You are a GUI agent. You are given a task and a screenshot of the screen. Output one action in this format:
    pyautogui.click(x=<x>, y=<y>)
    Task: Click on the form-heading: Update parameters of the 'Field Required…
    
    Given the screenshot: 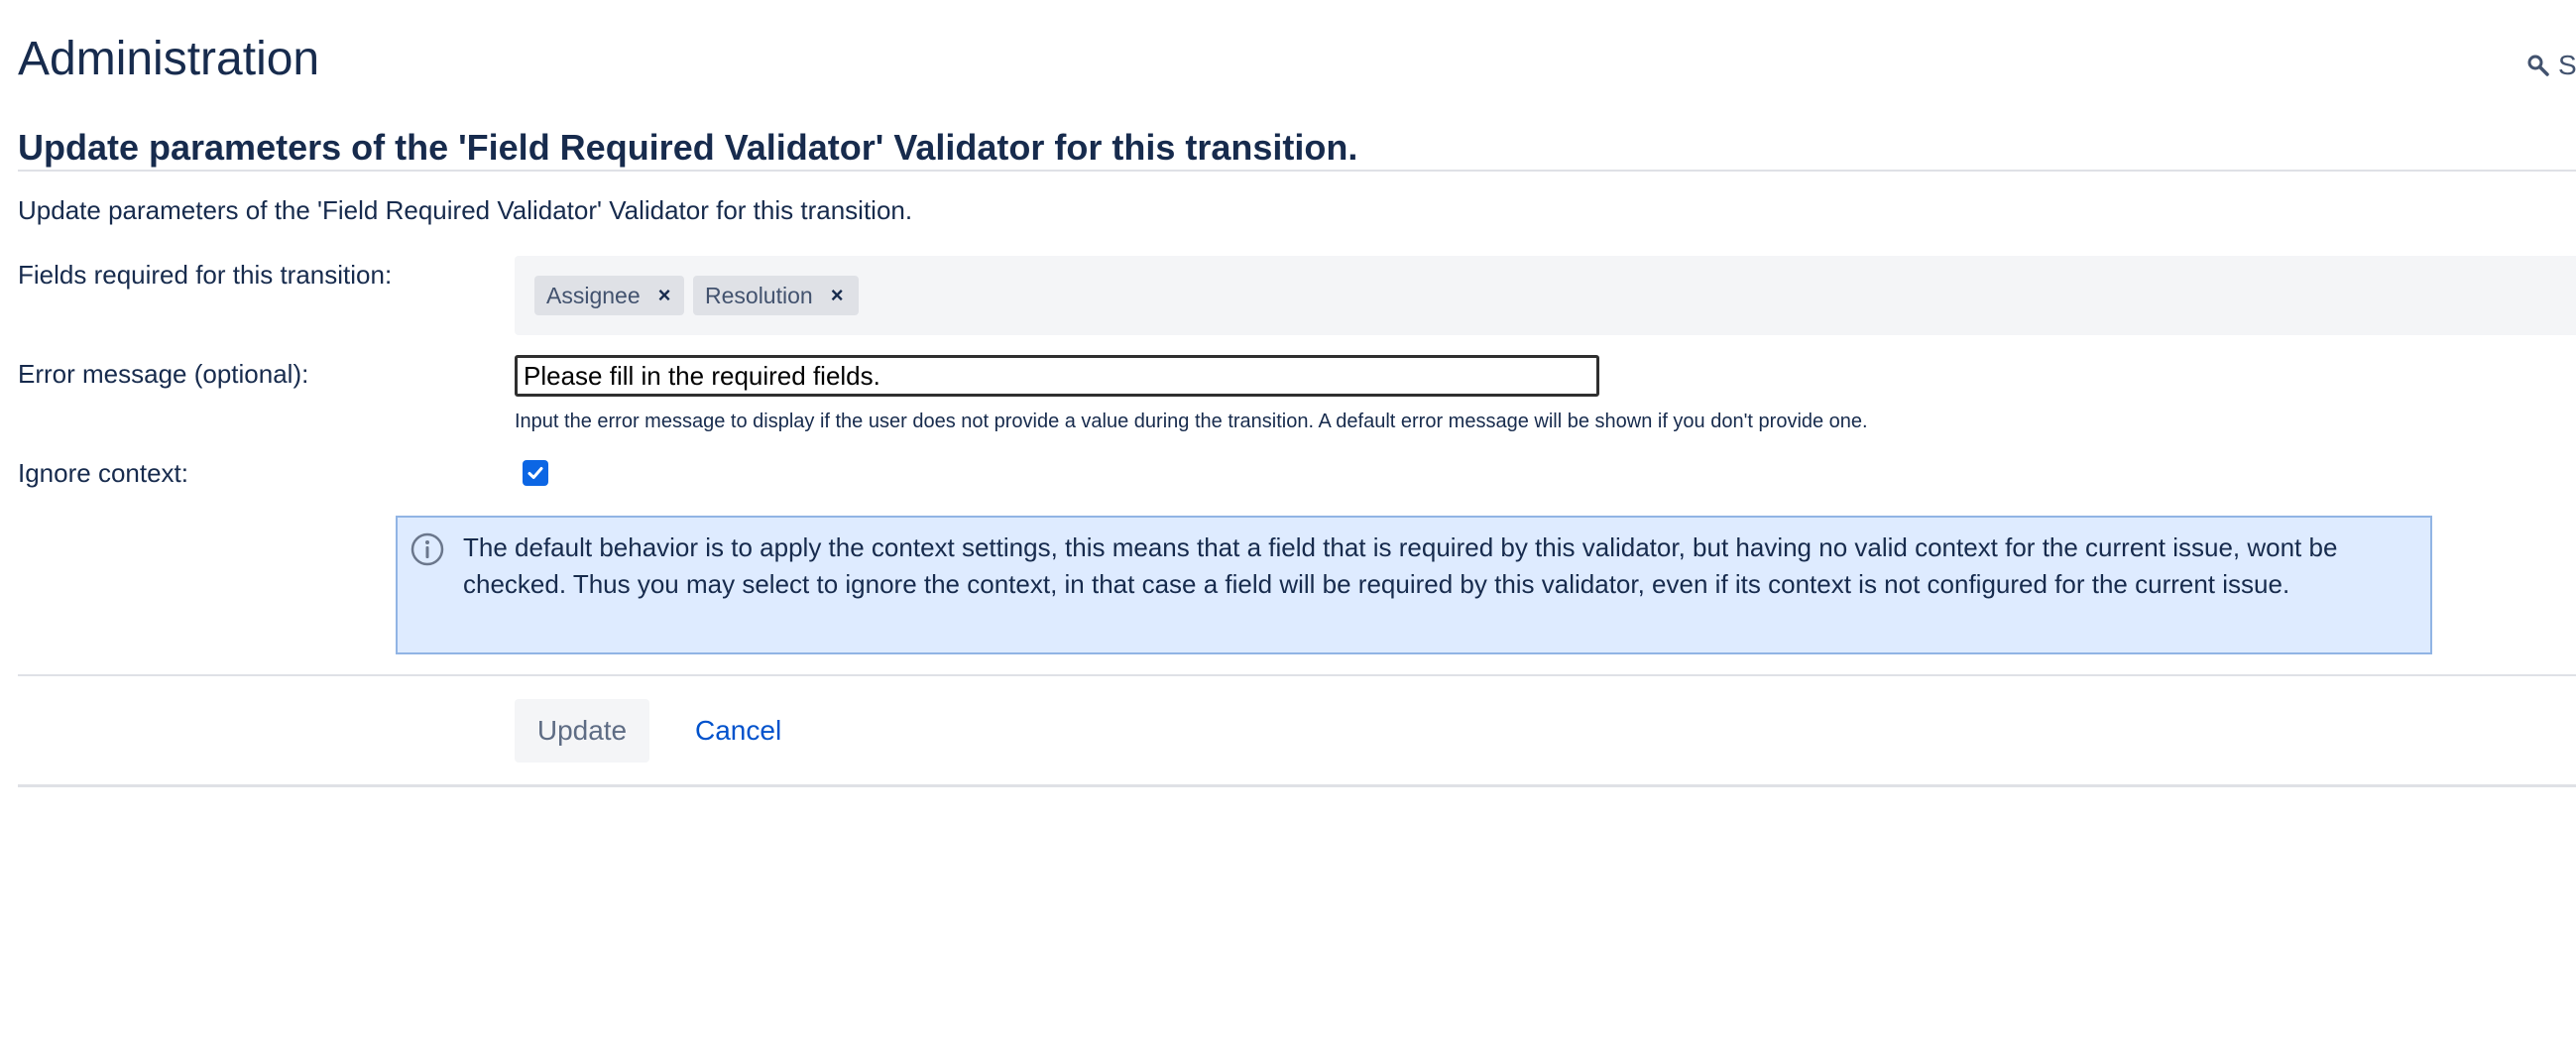 What is the action you would take?
    pyautogui.click(x=688, y=148)
    